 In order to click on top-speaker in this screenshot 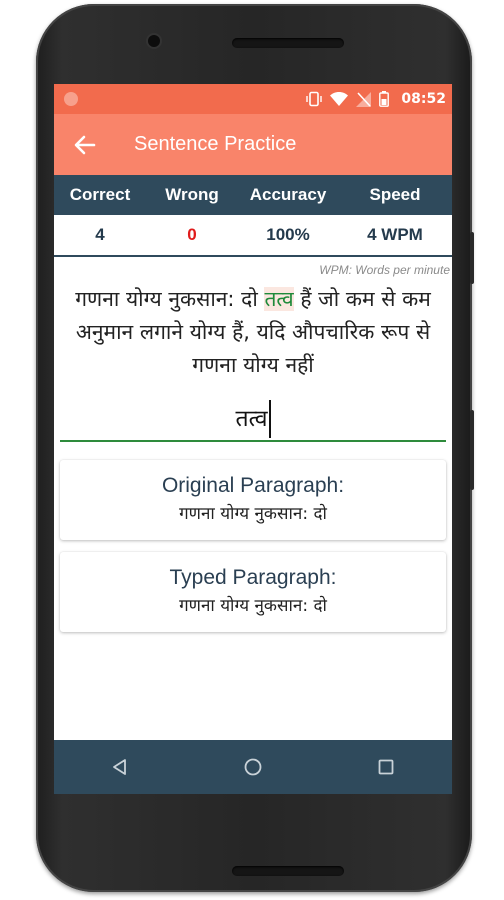, I will do `click(288, 43)`.